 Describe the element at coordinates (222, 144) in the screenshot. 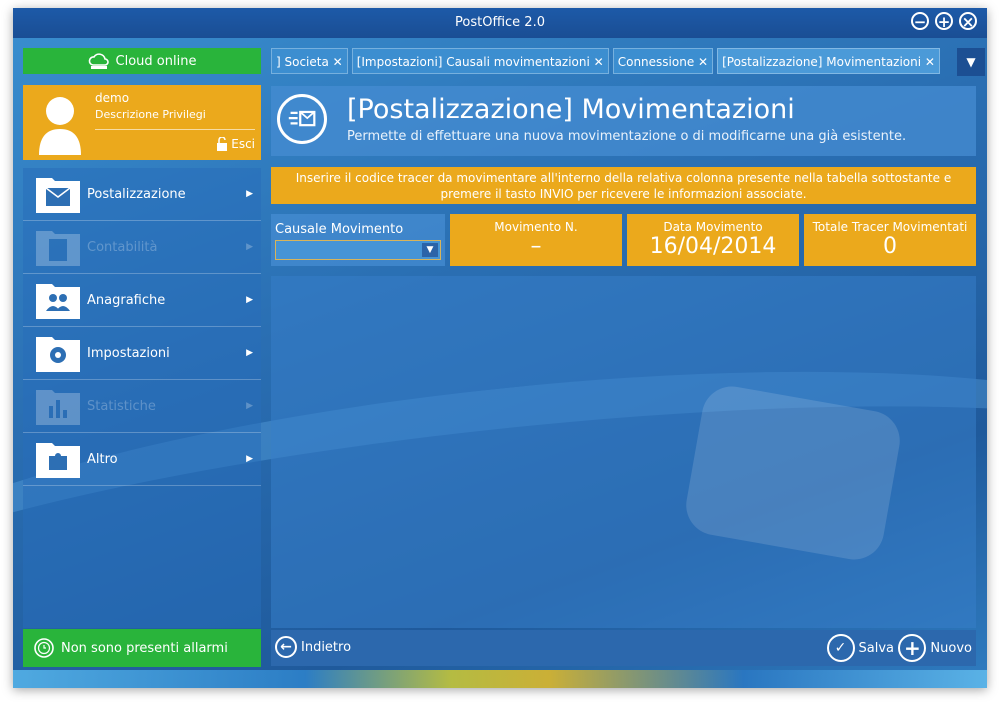

I see `unlock-icon` at that location.